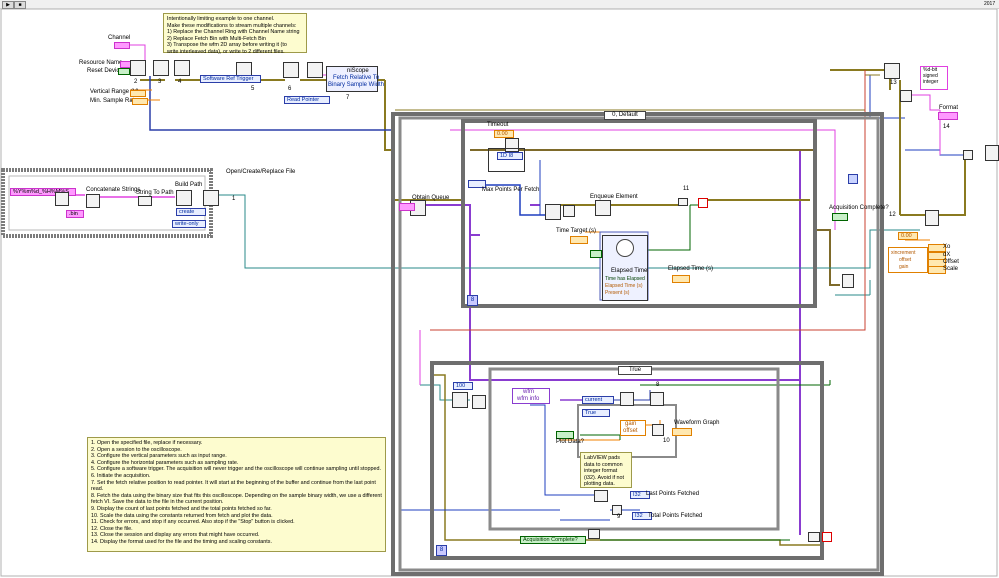 This screenshot has height=578, width=999. Describe the element at coordinates (840, 217) in the screenshot. I see `acq-complete-indicator` at that location.